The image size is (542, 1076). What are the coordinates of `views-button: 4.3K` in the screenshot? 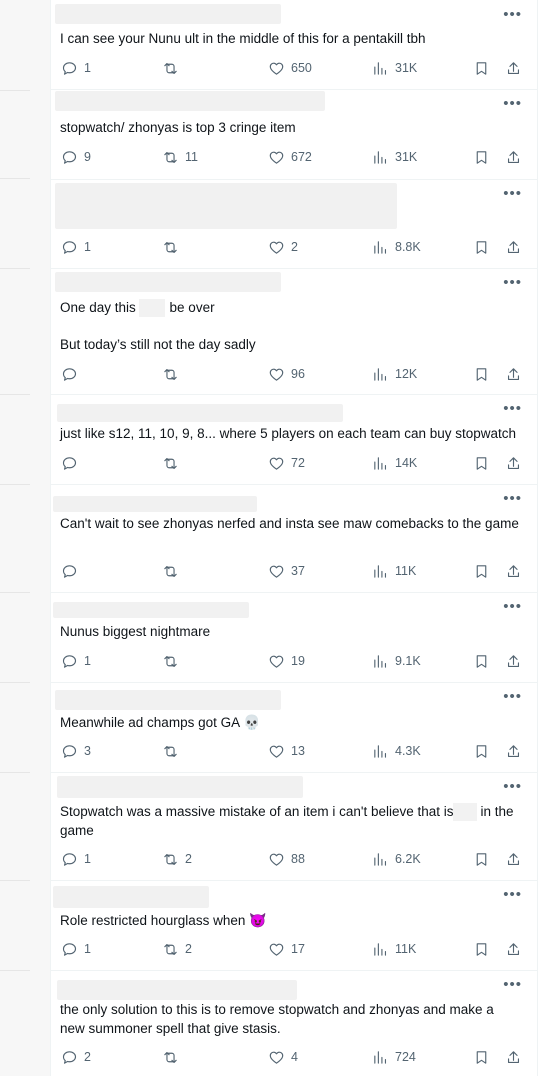 It's located at (396, 751).